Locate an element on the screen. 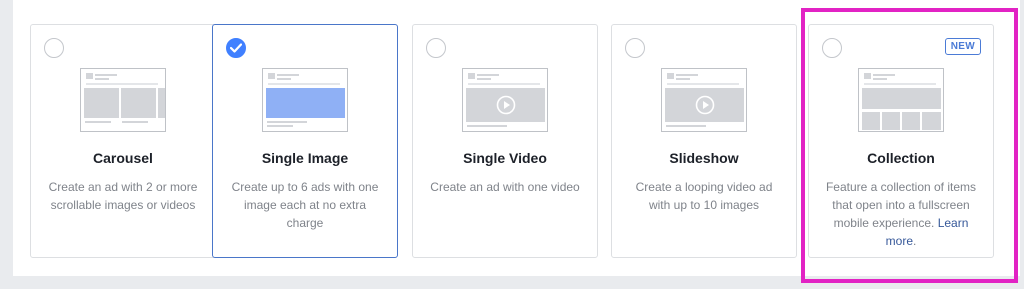 This screenshot has height=289, width=1024. radio-single-image is located at coordinates (236, 48).